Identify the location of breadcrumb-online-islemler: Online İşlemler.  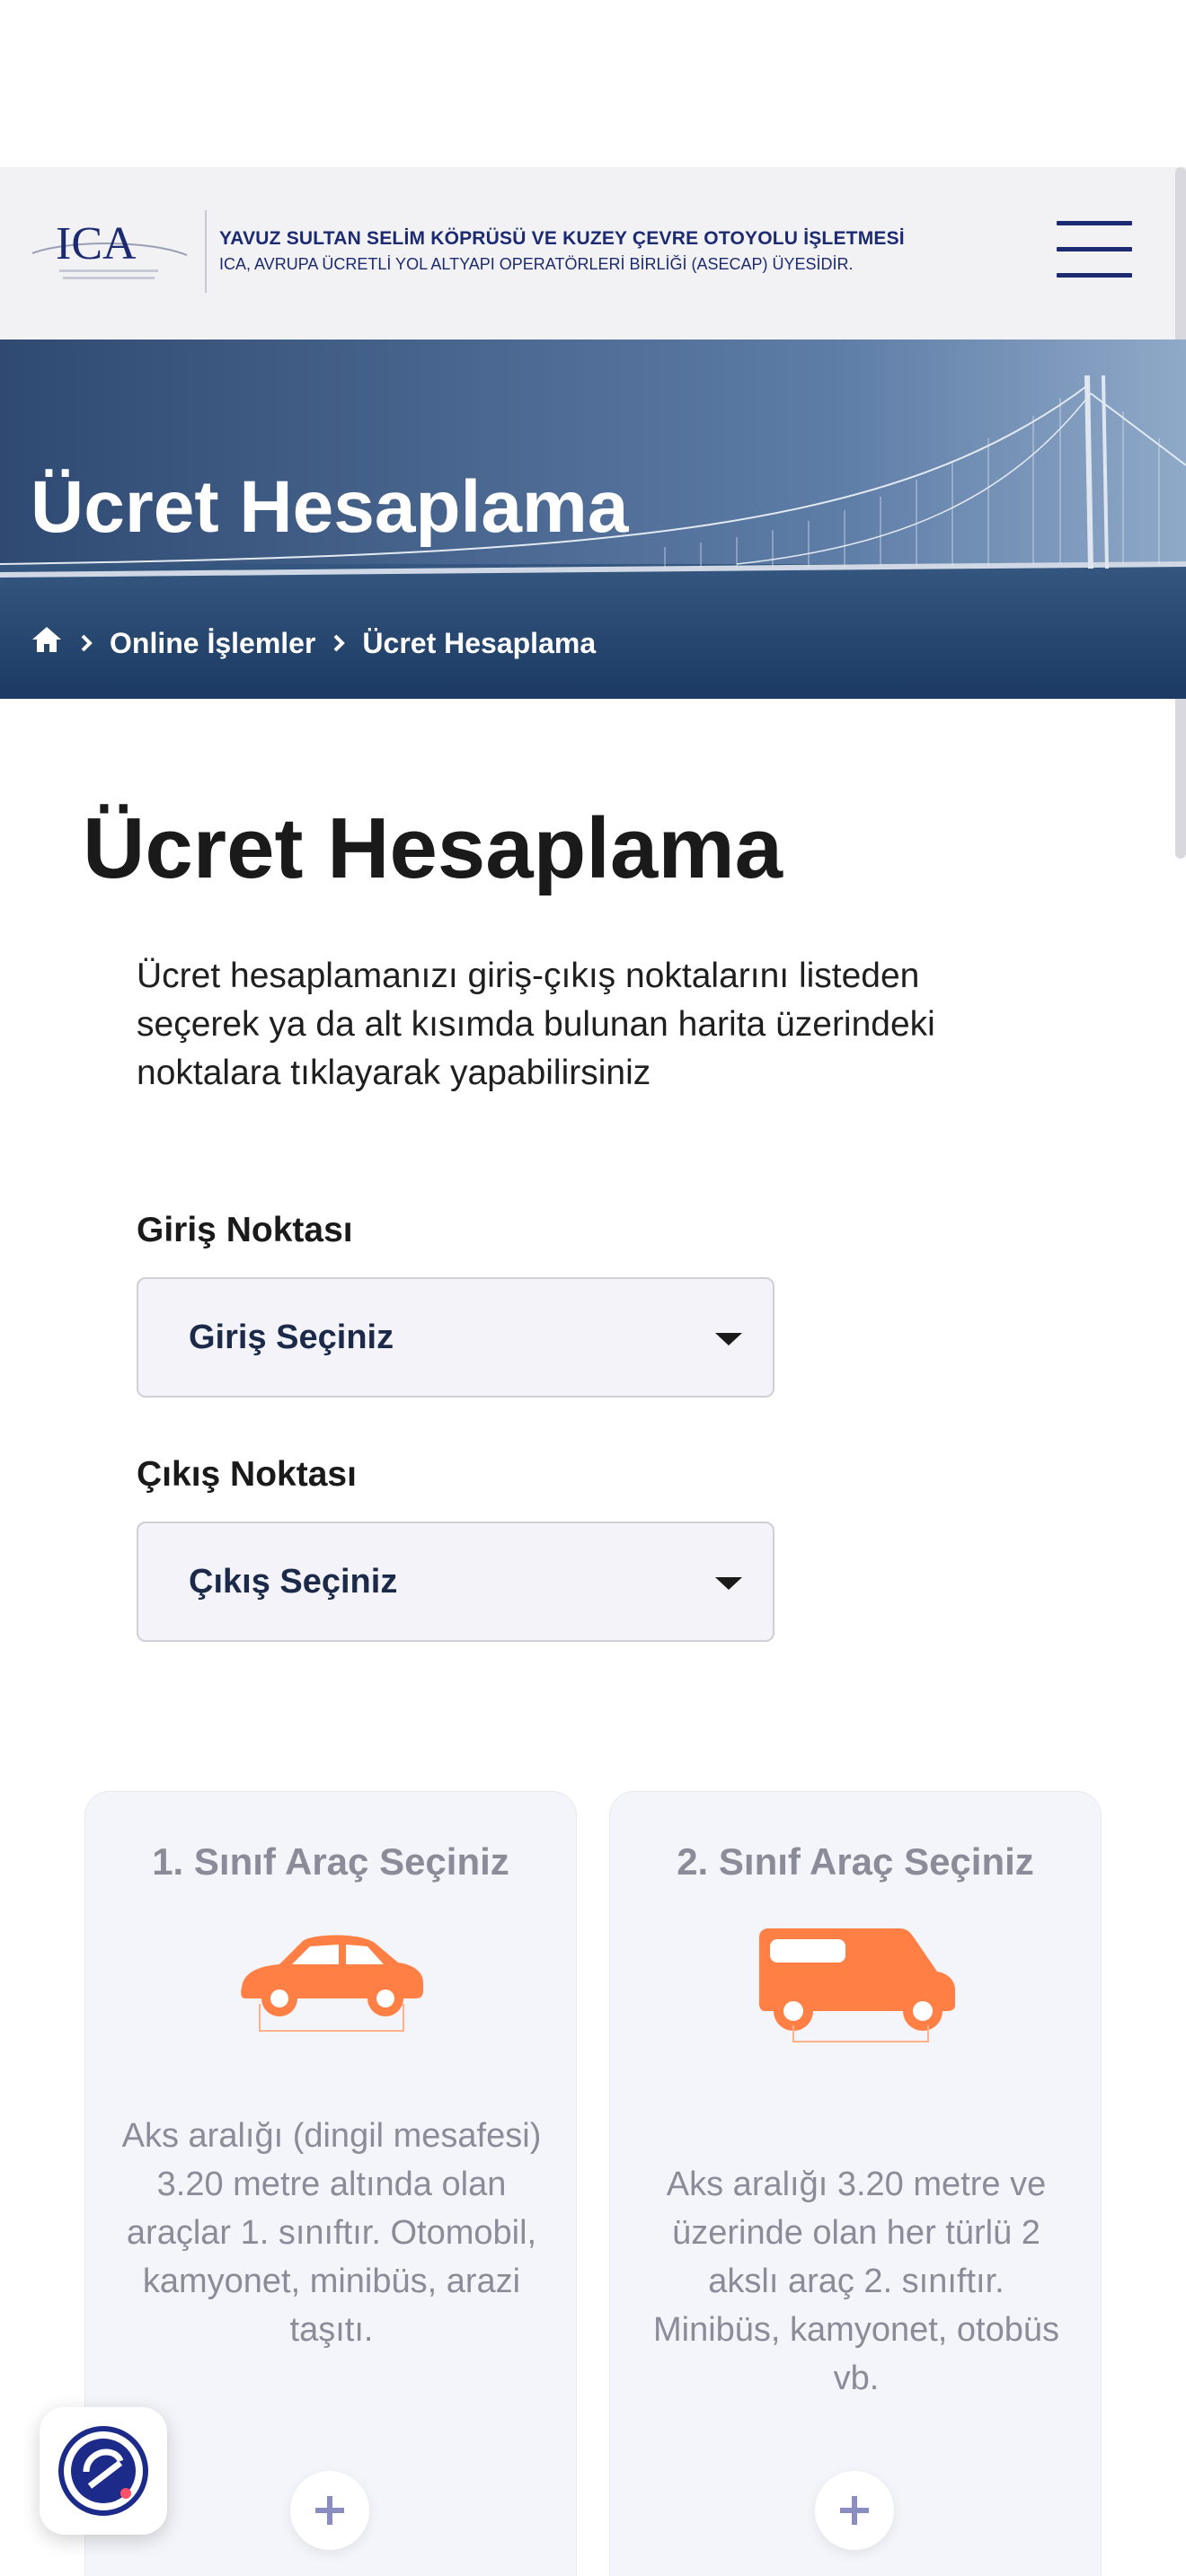
(212, 643).